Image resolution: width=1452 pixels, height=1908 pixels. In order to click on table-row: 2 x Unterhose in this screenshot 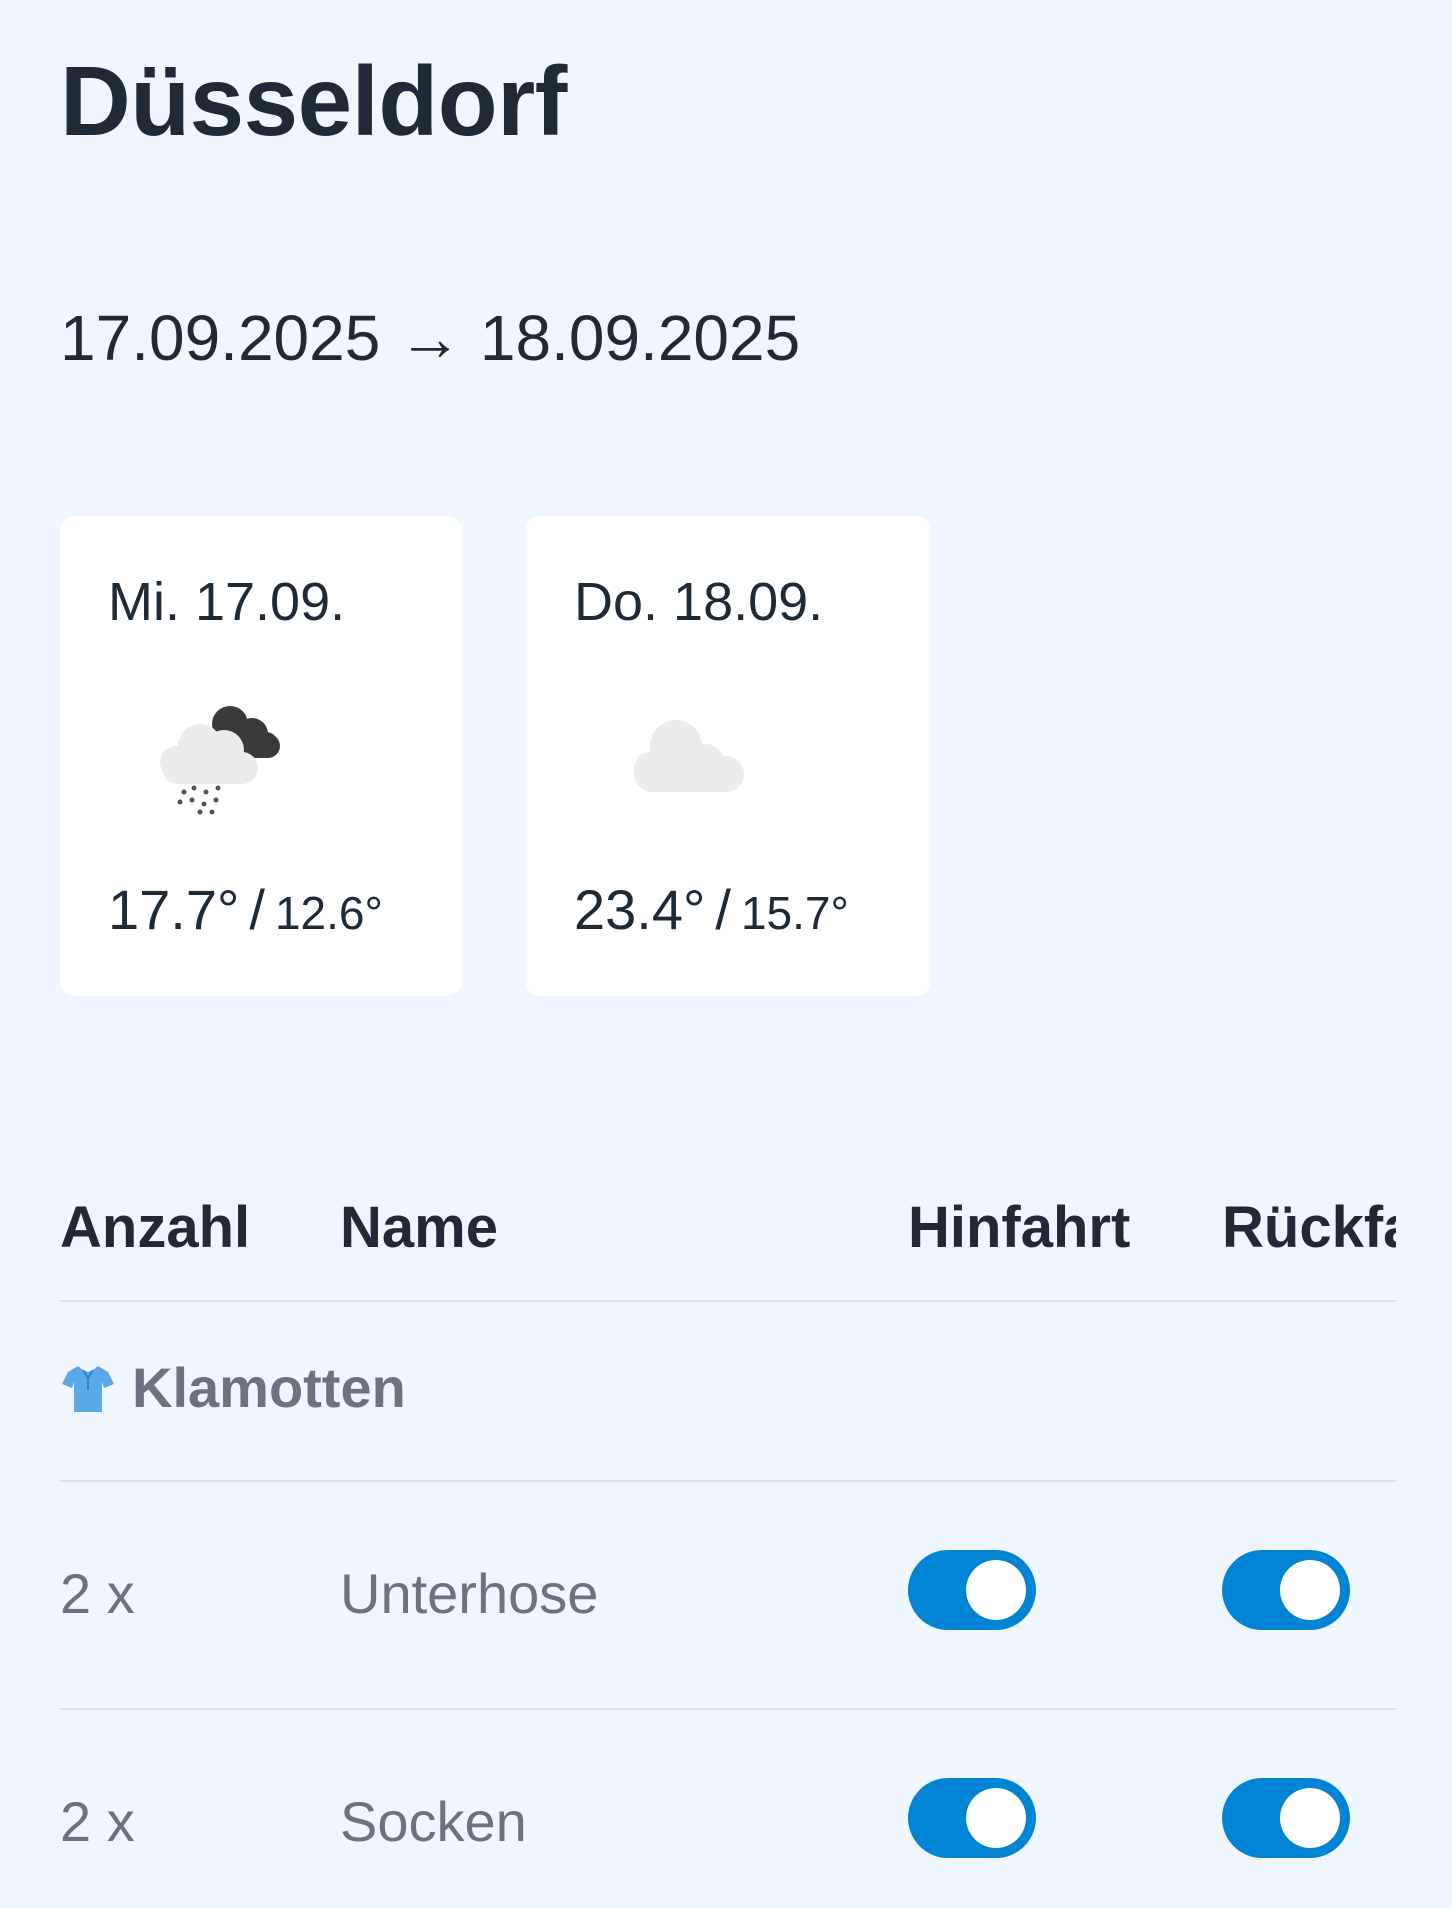, I will do `click(728, 1596)`.